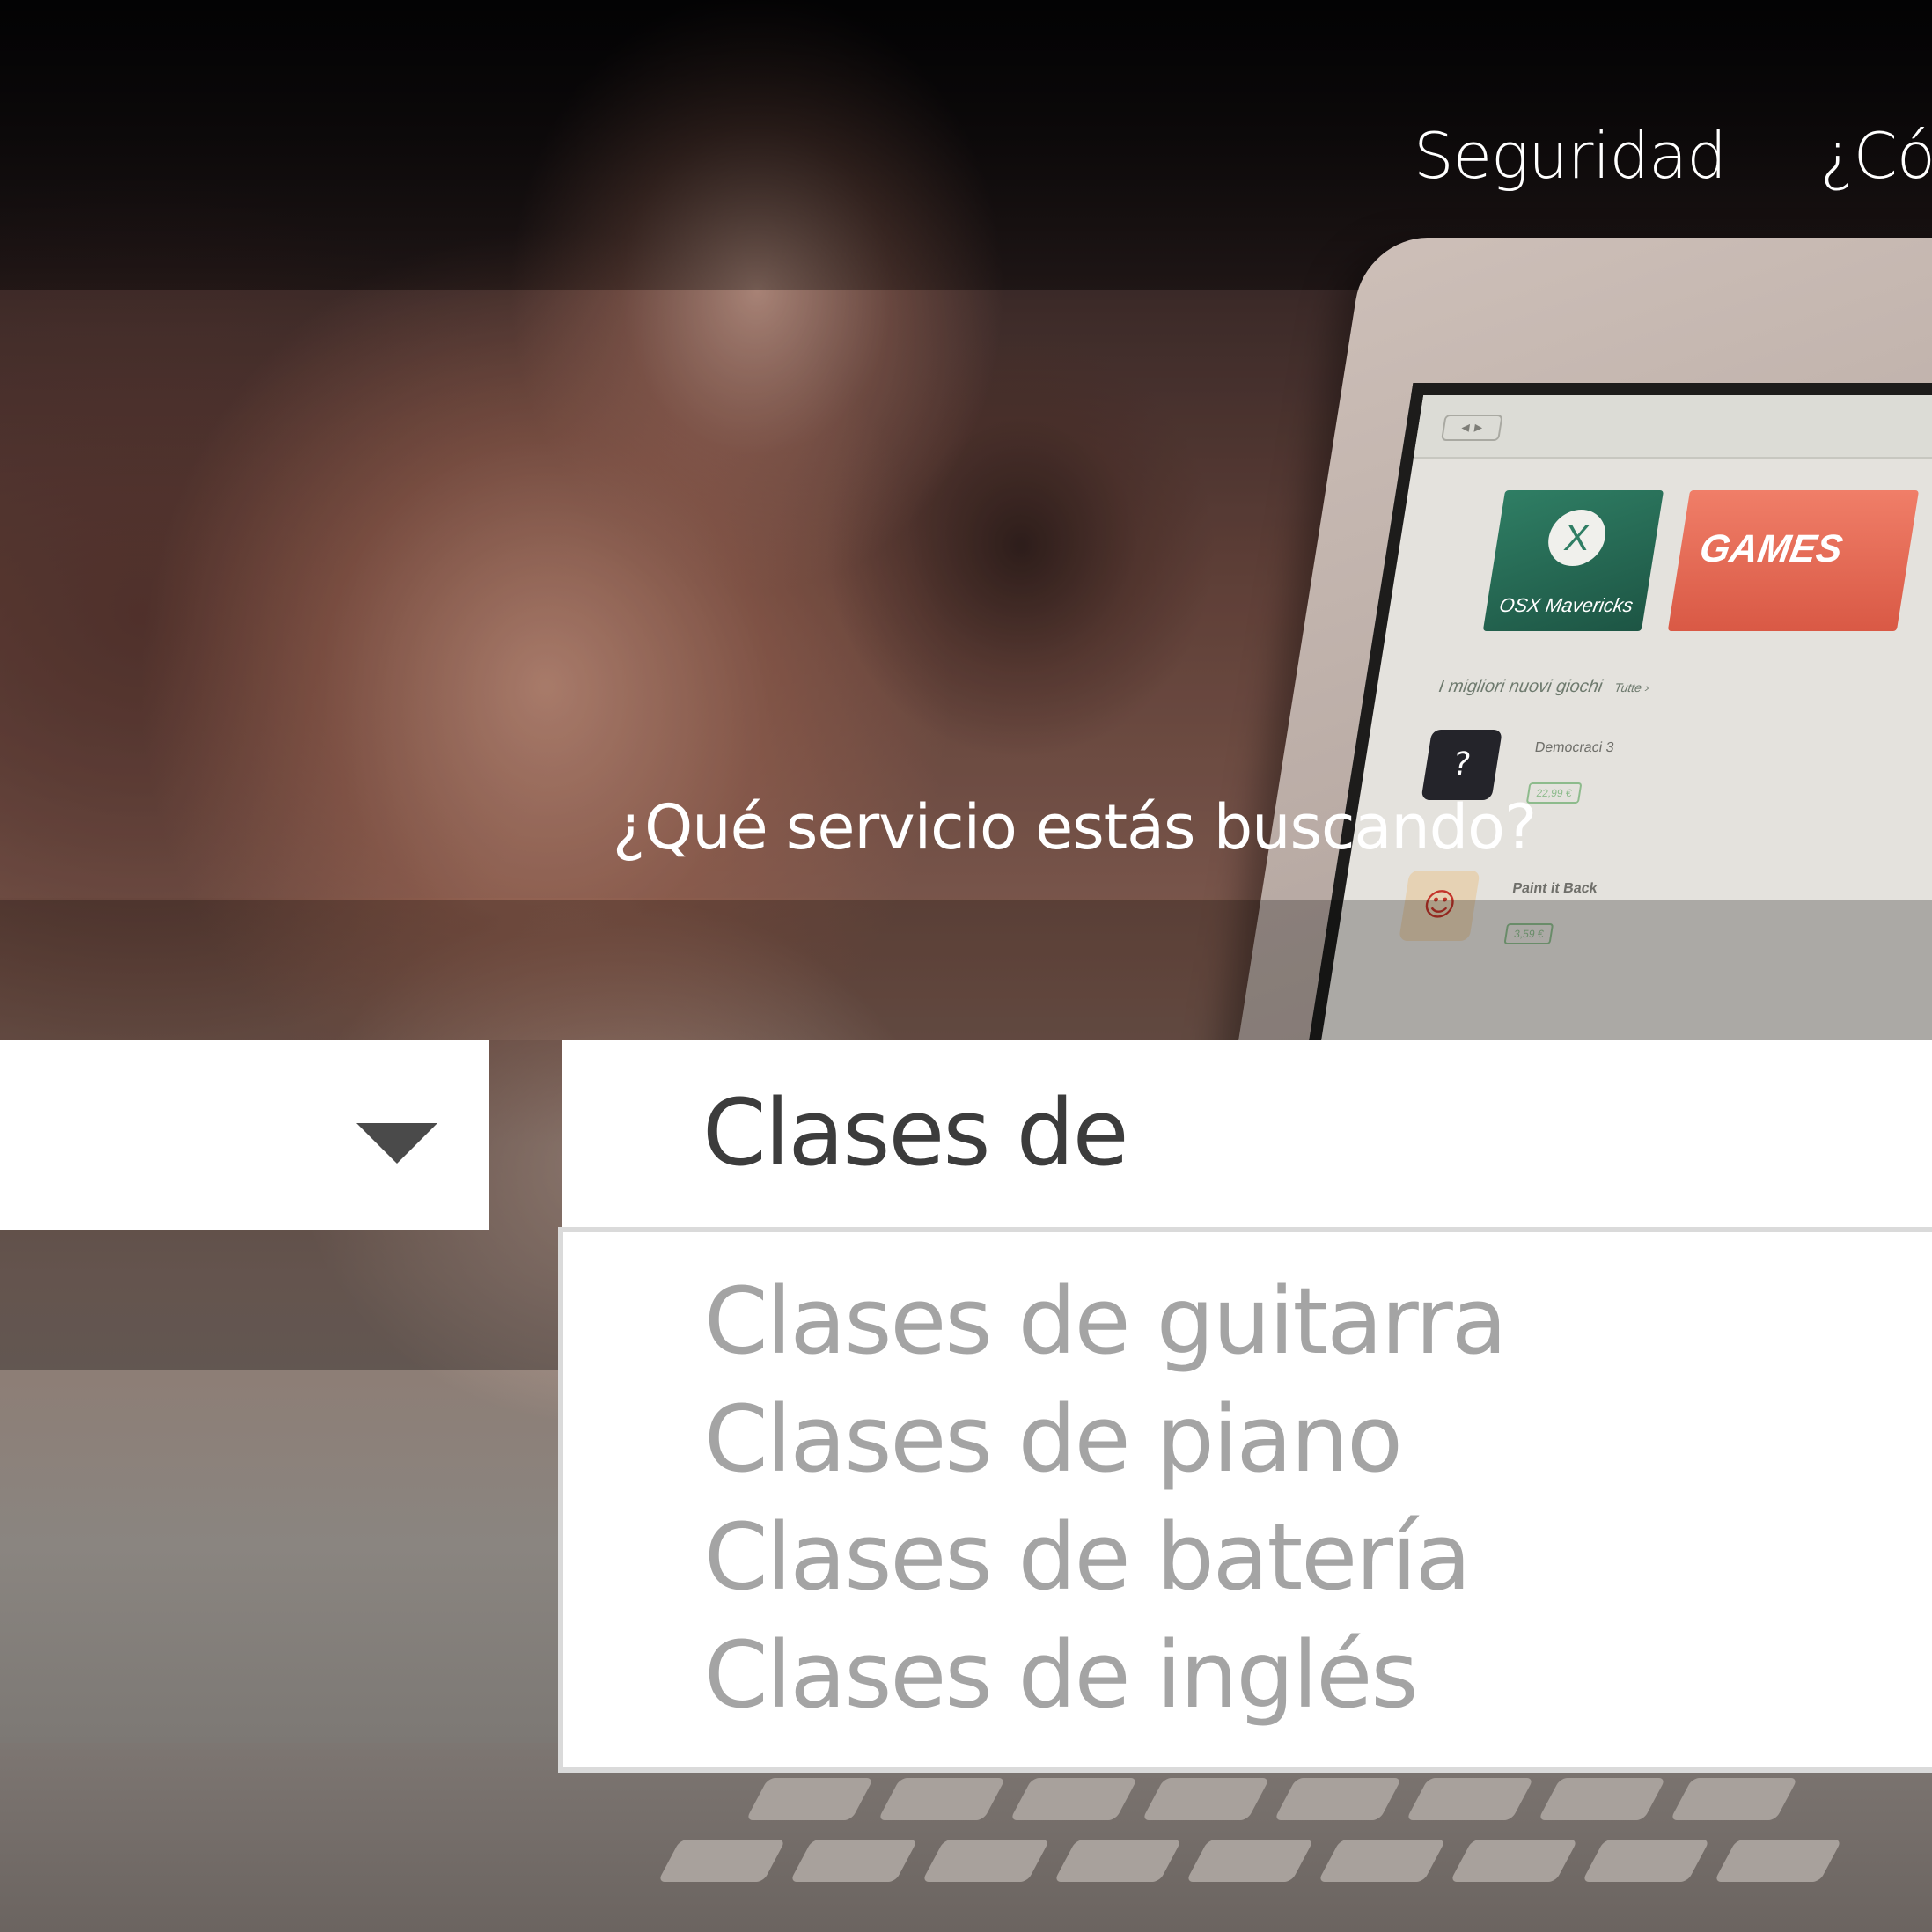  I want to click on suggestion-item: Clases de inglés, so click(1318, 1675).